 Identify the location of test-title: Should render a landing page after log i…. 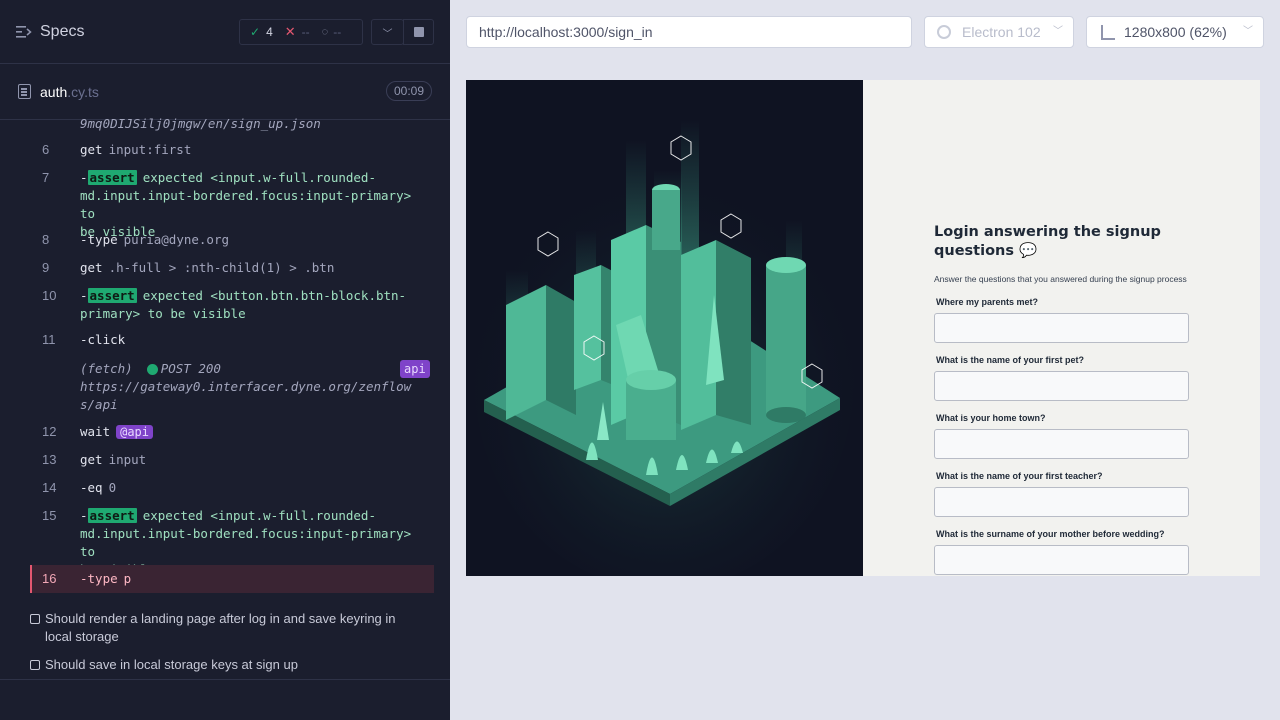
(220, 627).